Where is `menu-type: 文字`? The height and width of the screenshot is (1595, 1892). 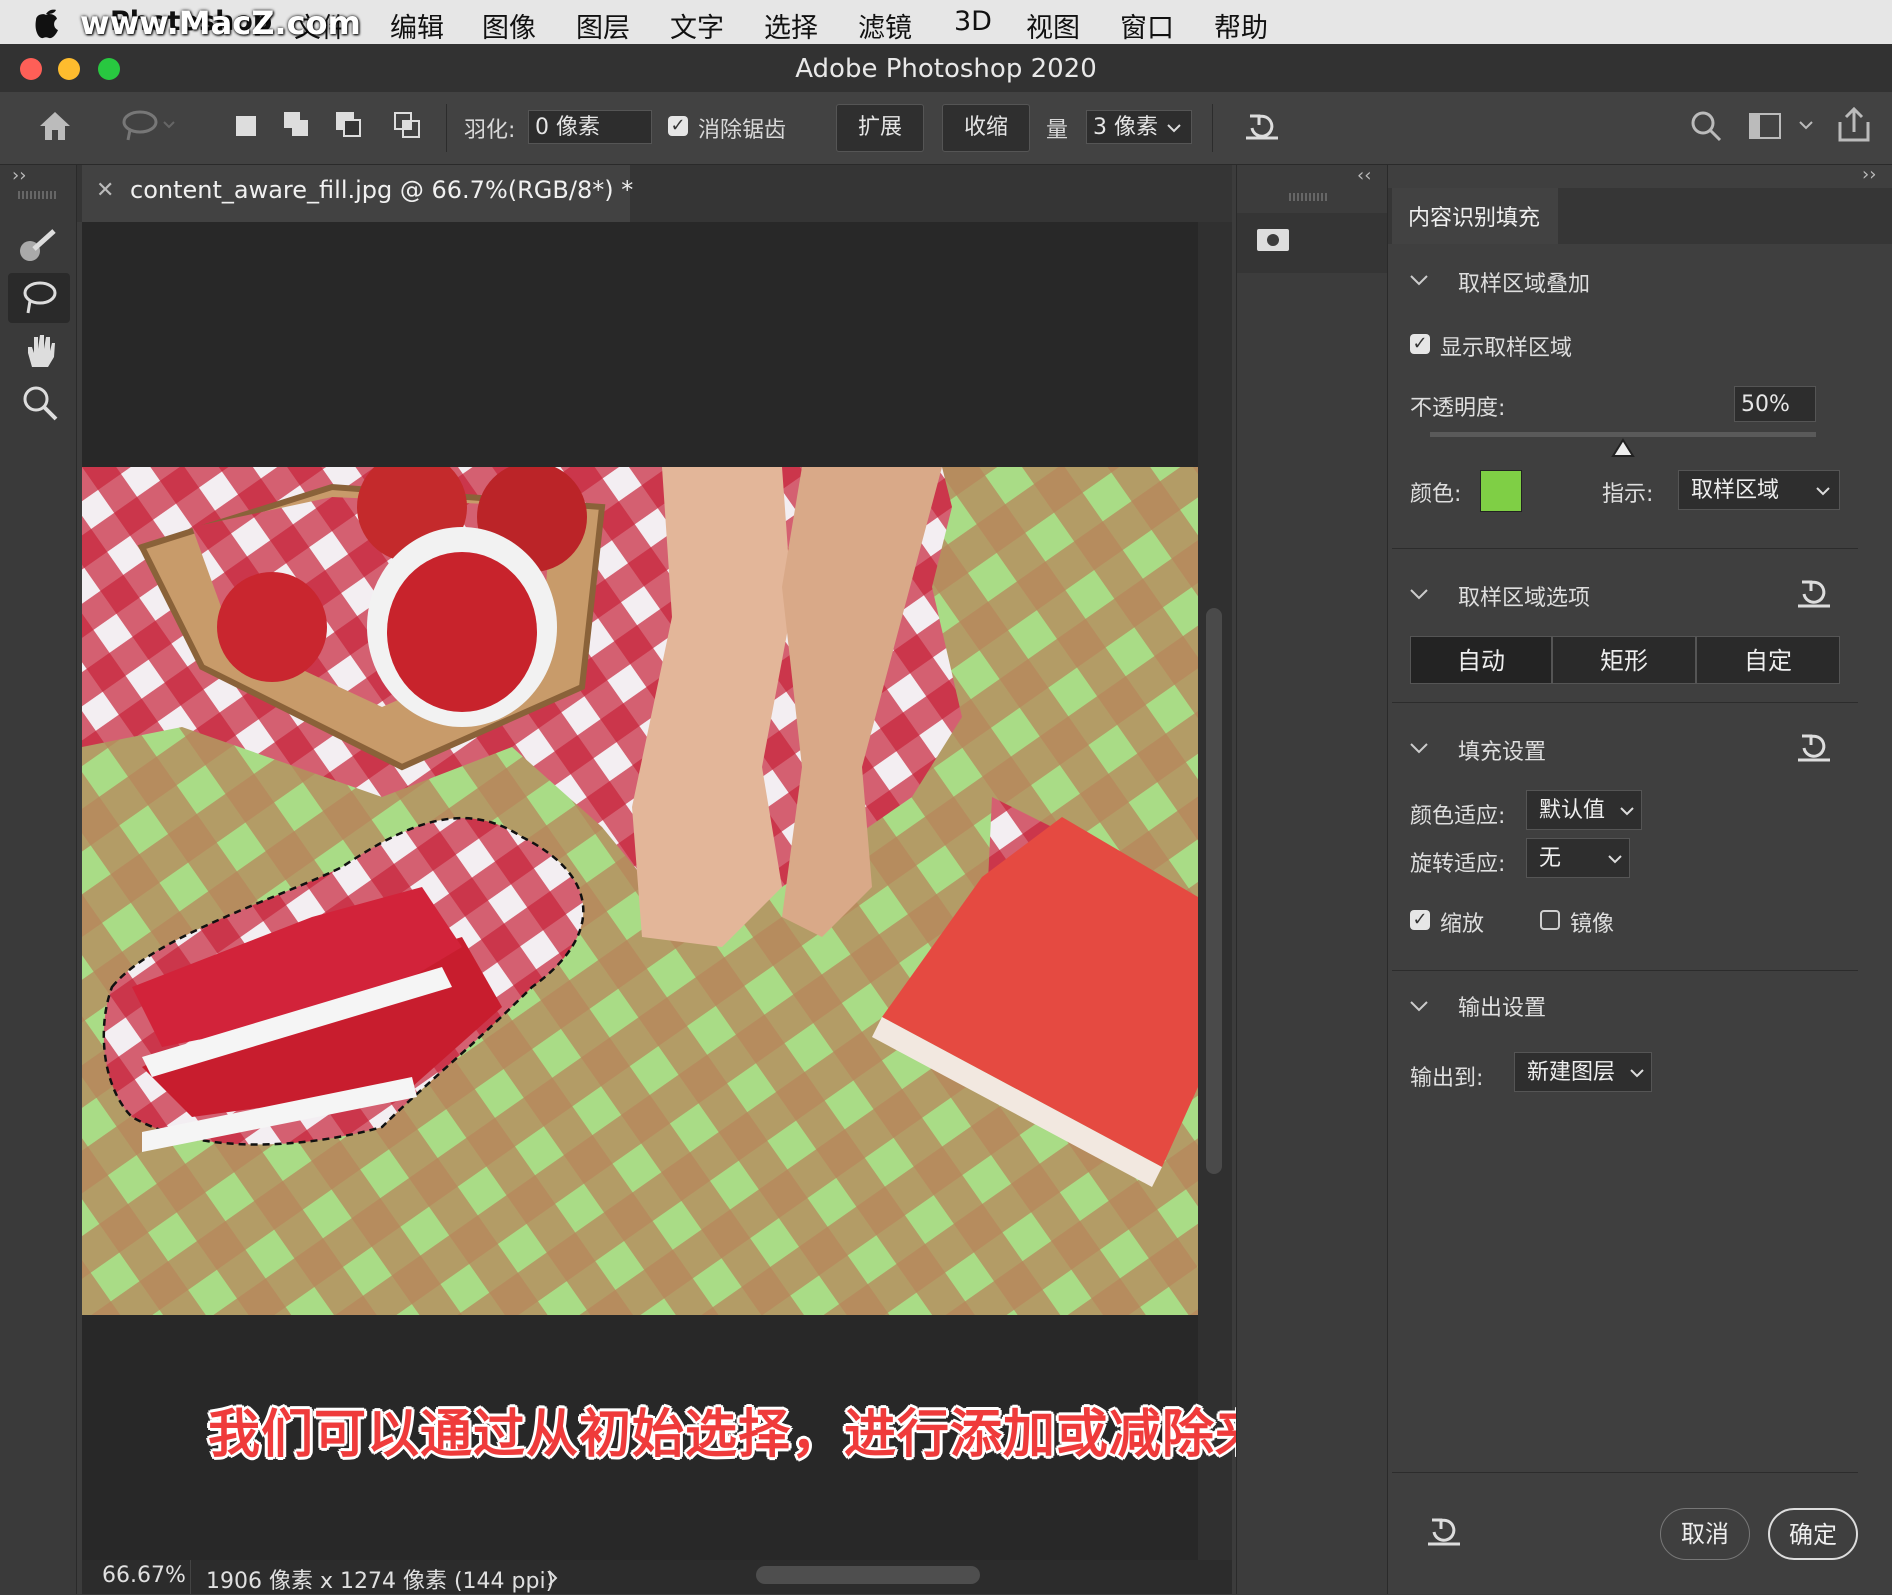 menu-type: 文字 is located at coordinates (697, 25).